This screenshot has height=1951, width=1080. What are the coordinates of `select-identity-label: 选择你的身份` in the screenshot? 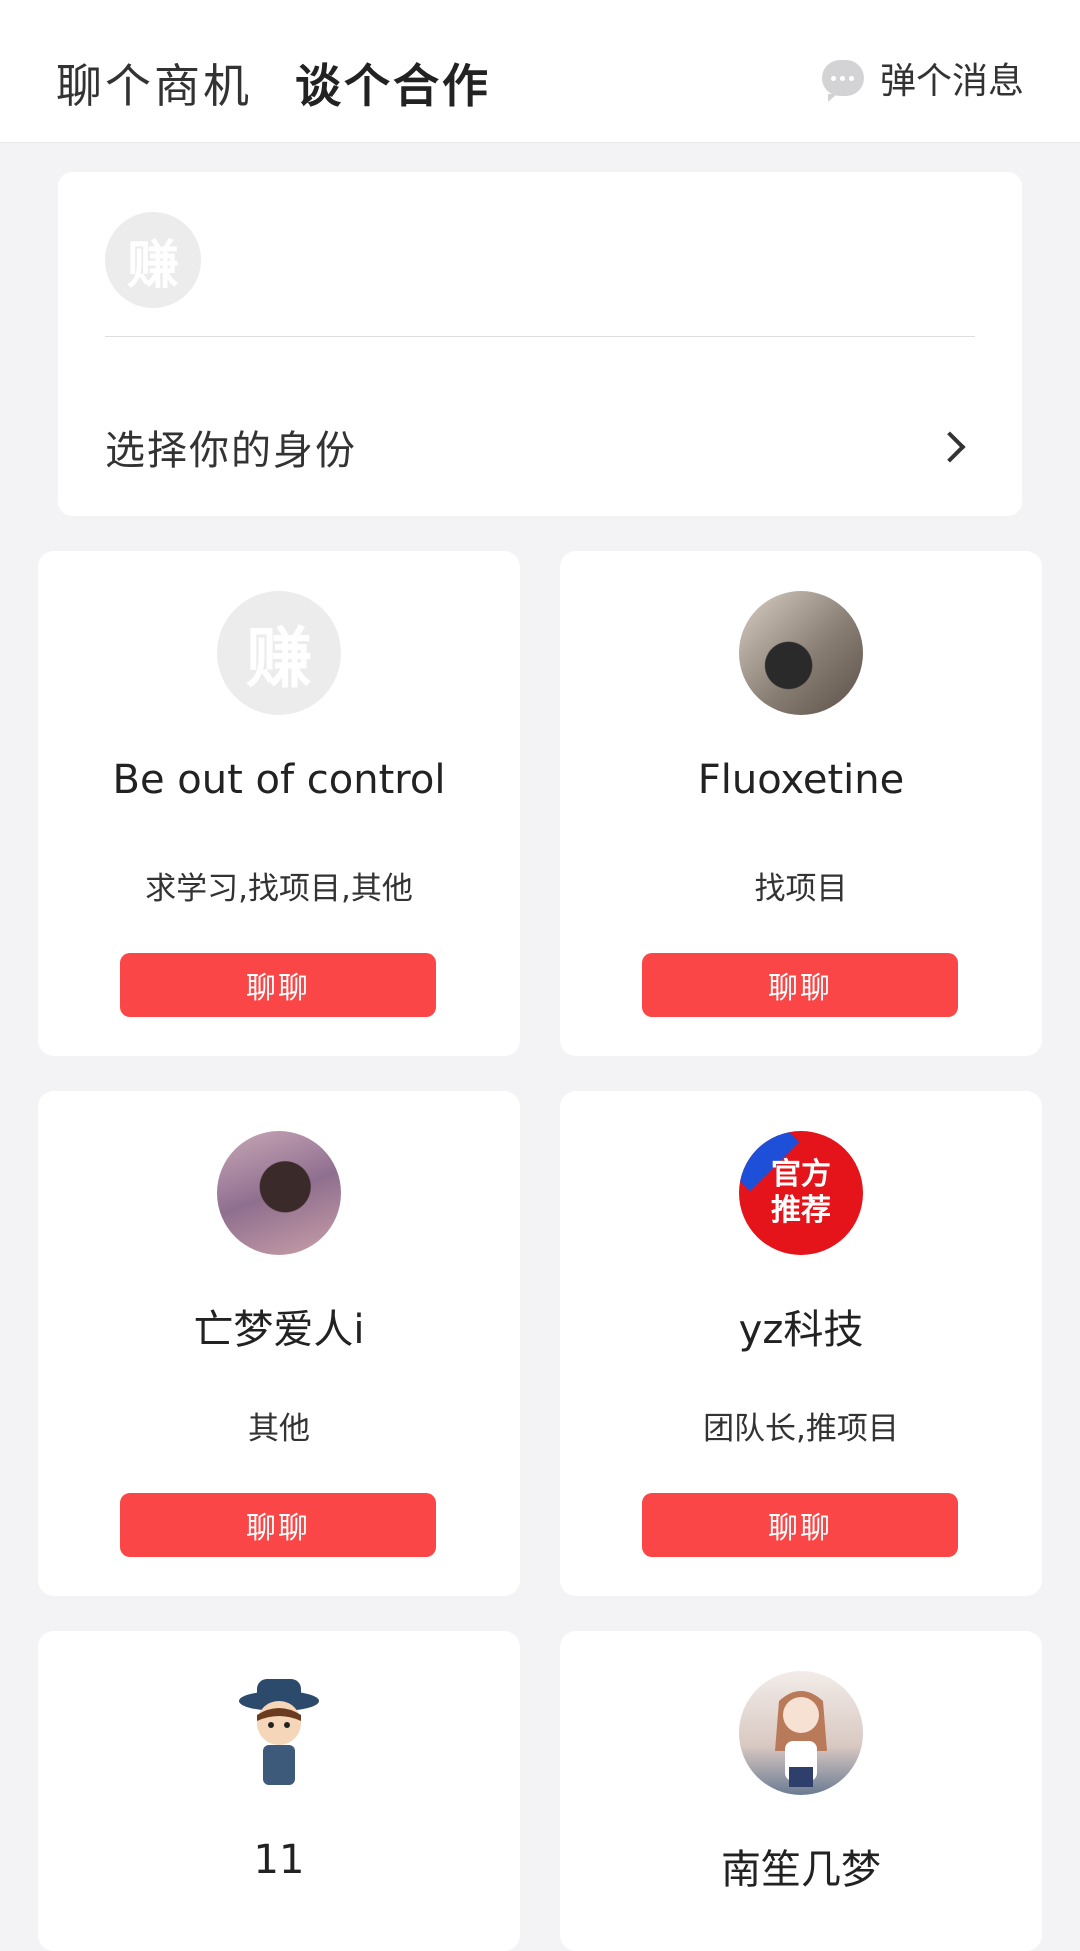 It's located at (231, 451).